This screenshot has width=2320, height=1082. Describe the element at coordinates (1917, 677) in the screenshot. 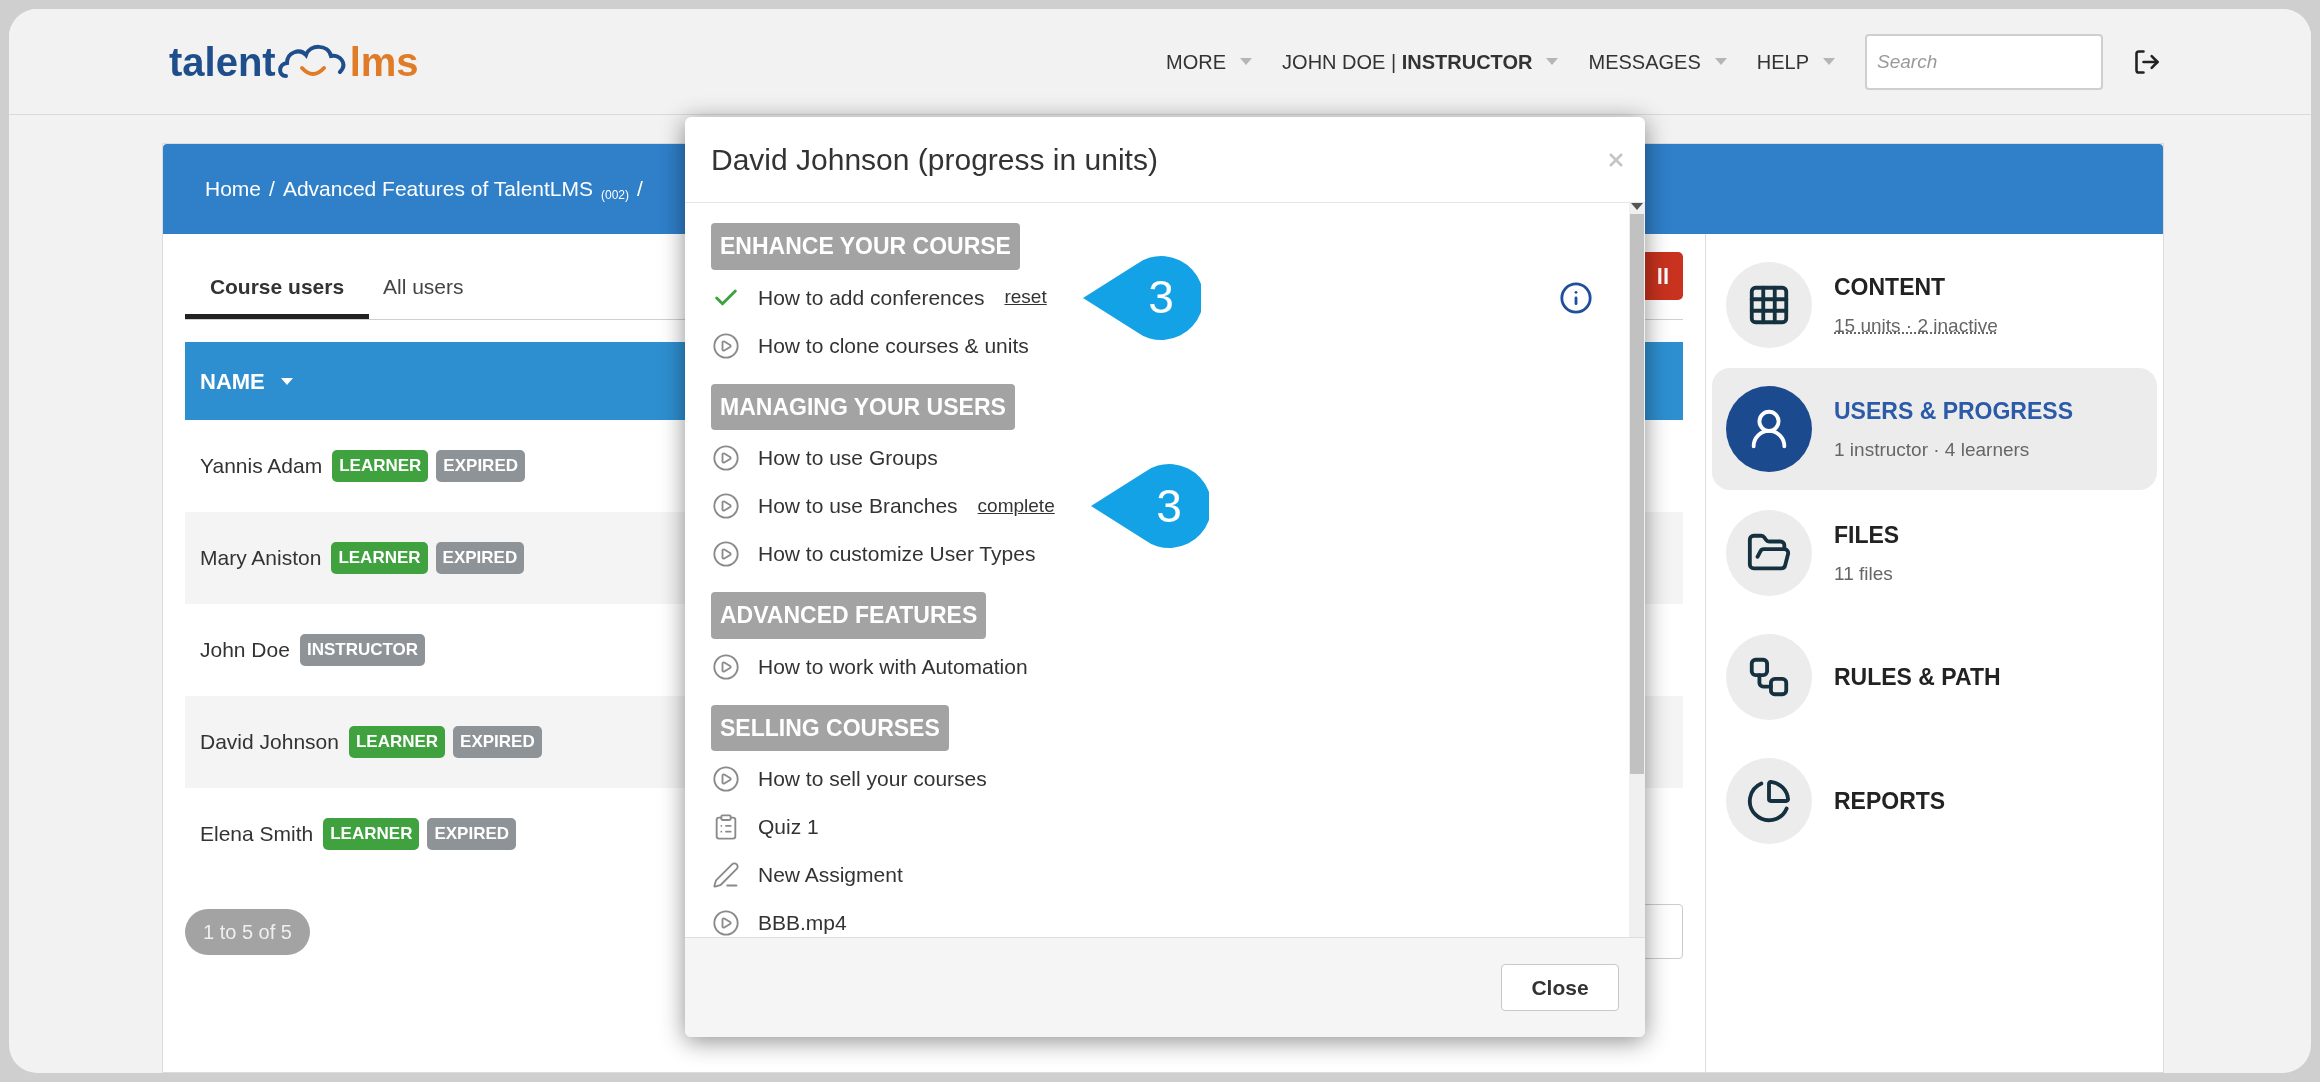

I see `sidebar-title: RULES & PATH` at that location.